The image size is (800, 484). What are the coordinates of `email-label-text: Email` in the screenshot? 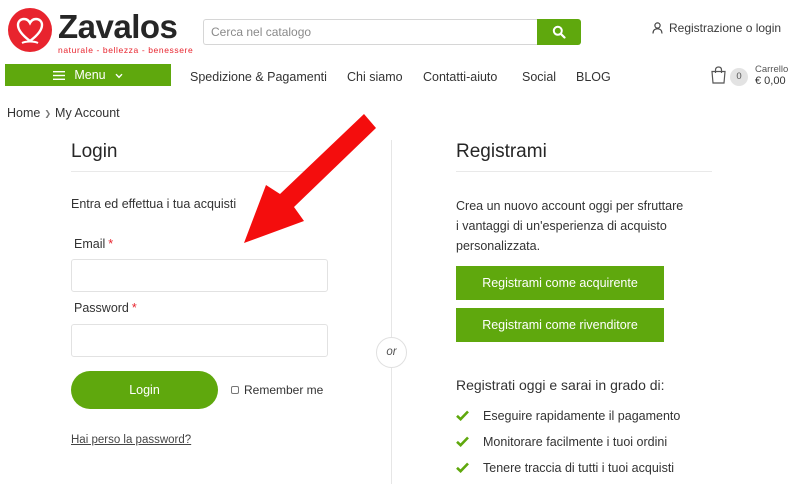 It's located at (90, 244).